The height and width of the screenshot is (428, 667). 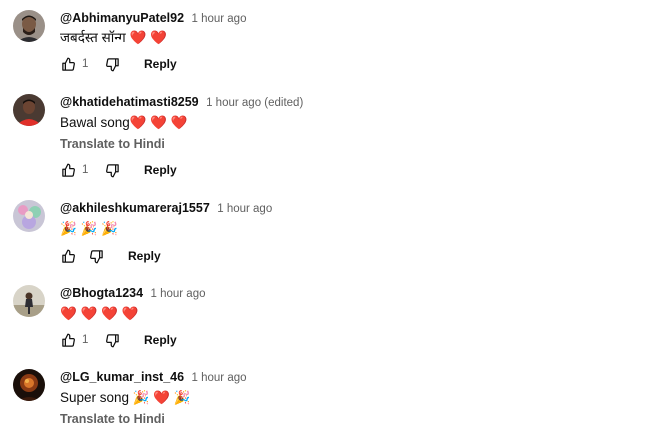 I want to click on comment-header: @akhileshkumareraj1557 1 hour ago, so click(x=166, y=208).